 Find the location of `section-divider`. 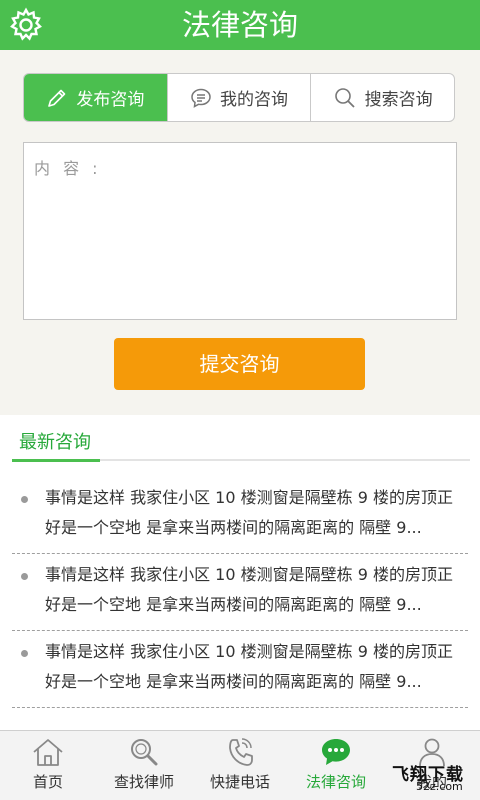

section-divider is located at coordinates (241, 460).